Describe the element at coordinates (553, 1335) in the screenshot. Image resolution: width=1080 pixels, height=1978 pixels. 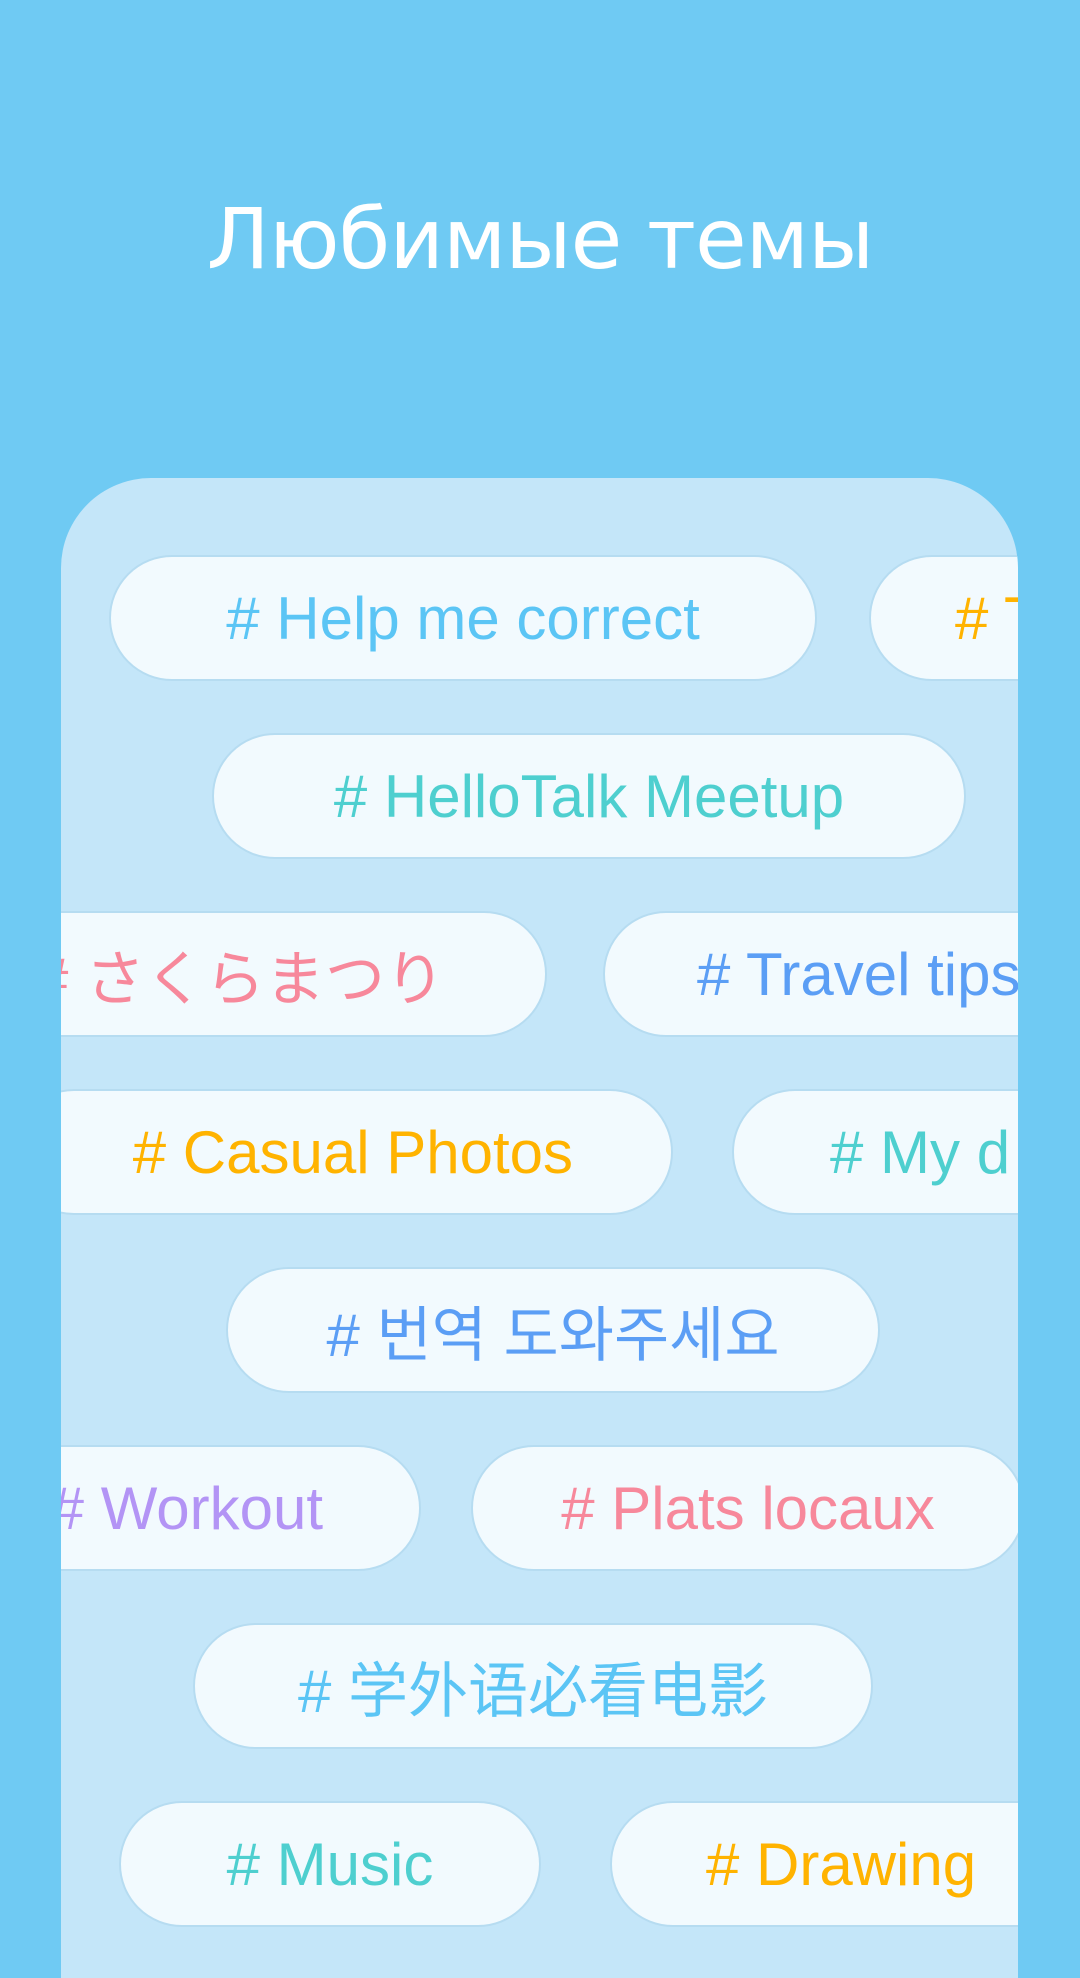
I see `topic-label: # 번역 도와주세요` at that location.